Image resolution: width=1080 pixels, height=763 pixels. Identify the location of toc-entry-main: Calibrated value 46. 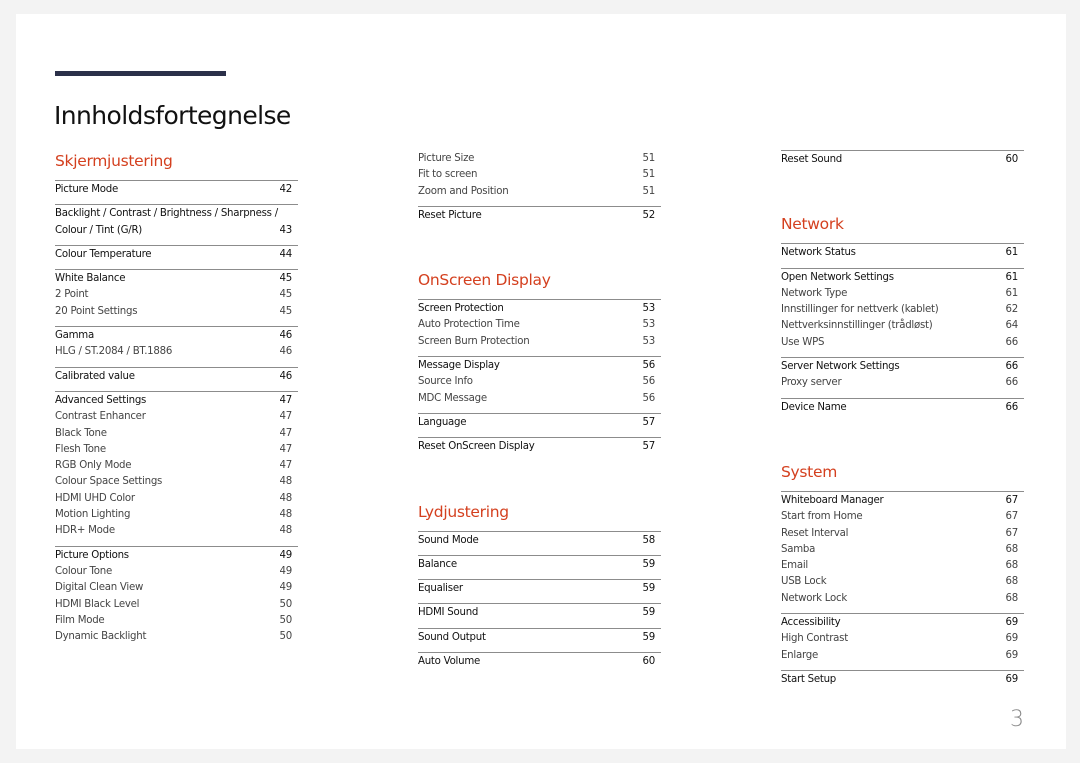
(173, 377).